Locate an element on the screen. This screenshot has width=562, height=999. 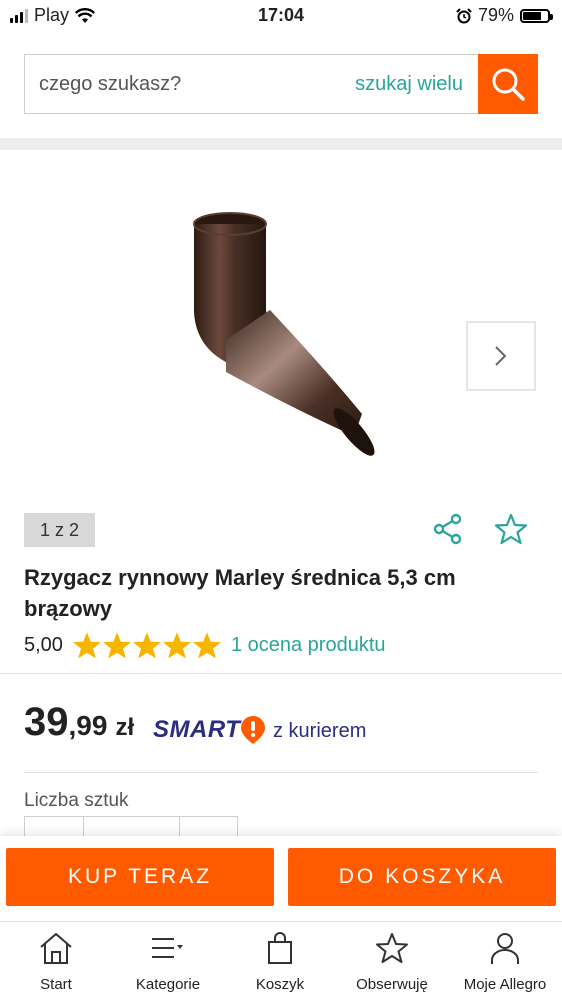
product-rating: 5,00 1 ocena produktu is located at coordinates (205, 645).